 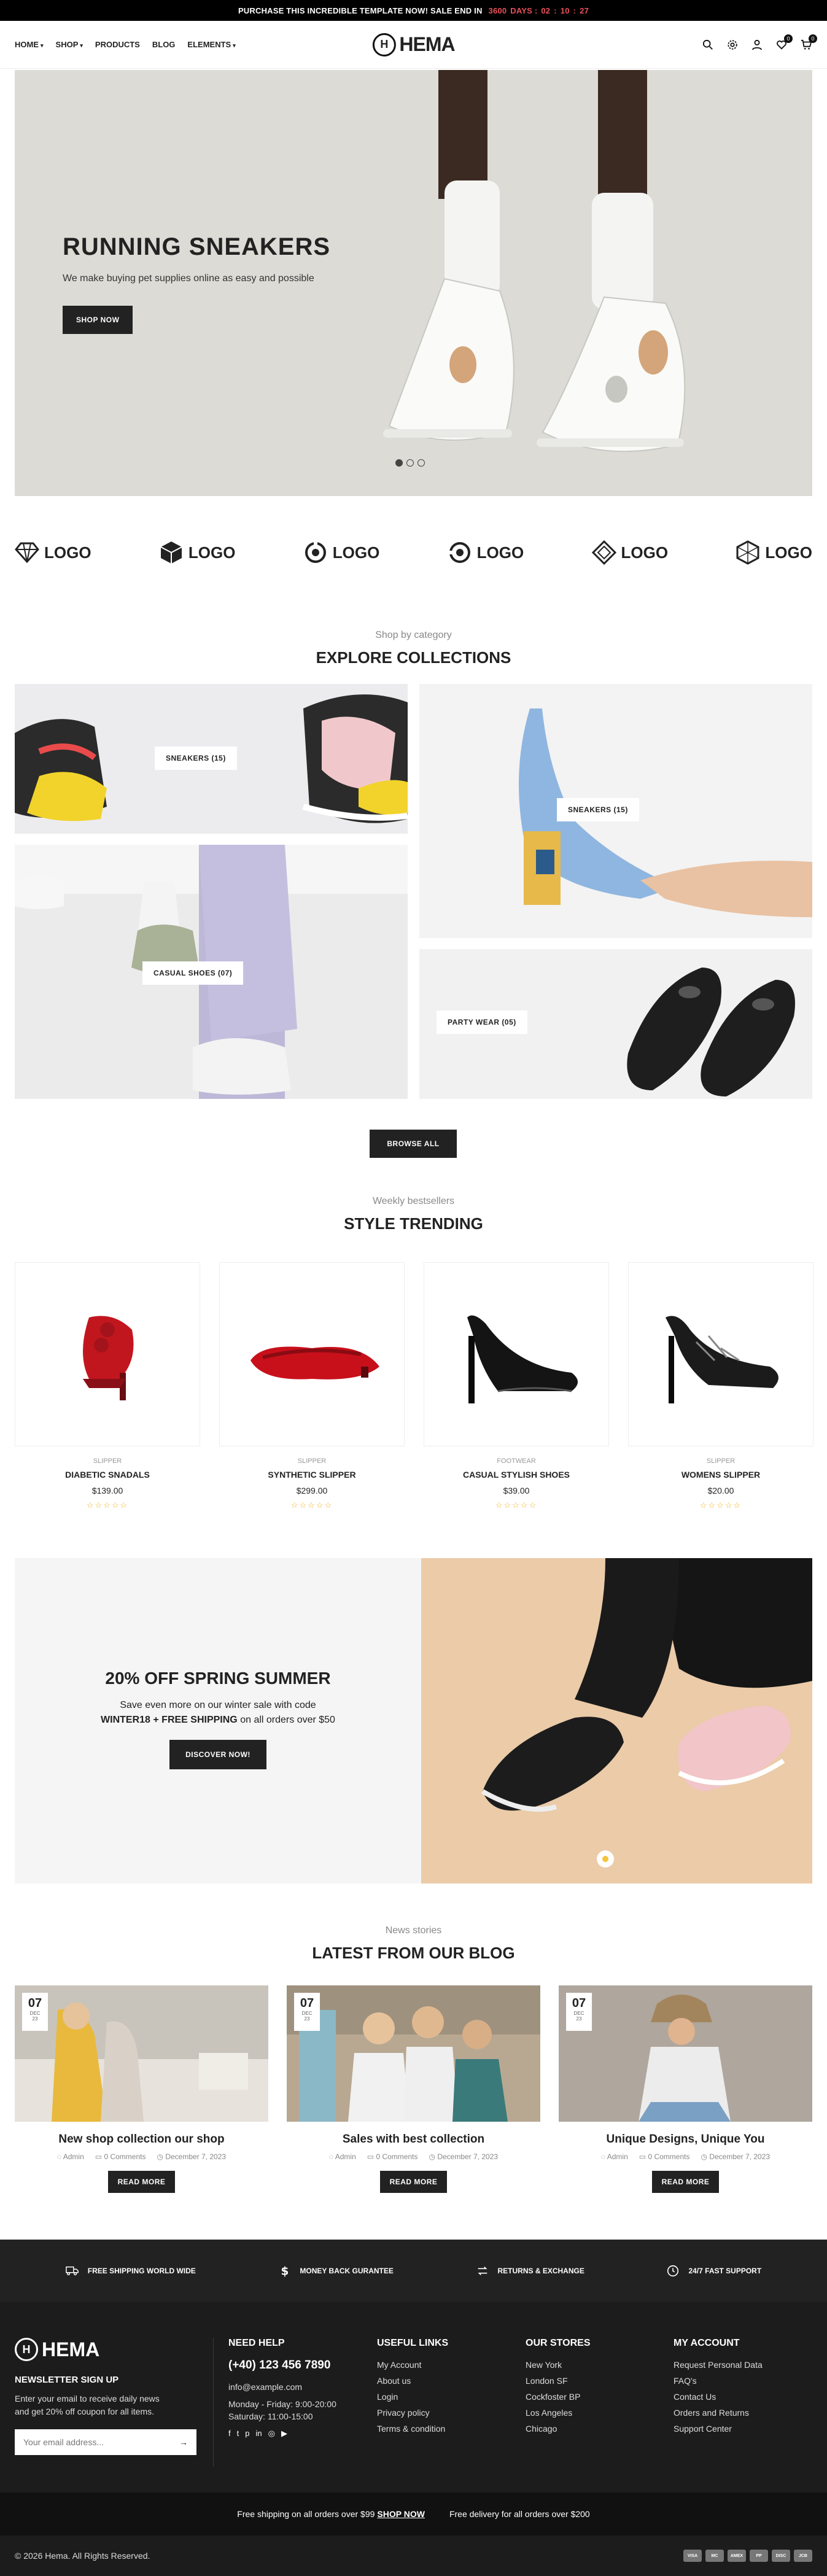 What do you see at coordinates (685, 2139) in the screenshot?
I see `blog-post-title: Unique Designs, Unique You` at bounding box center [685, 2139].